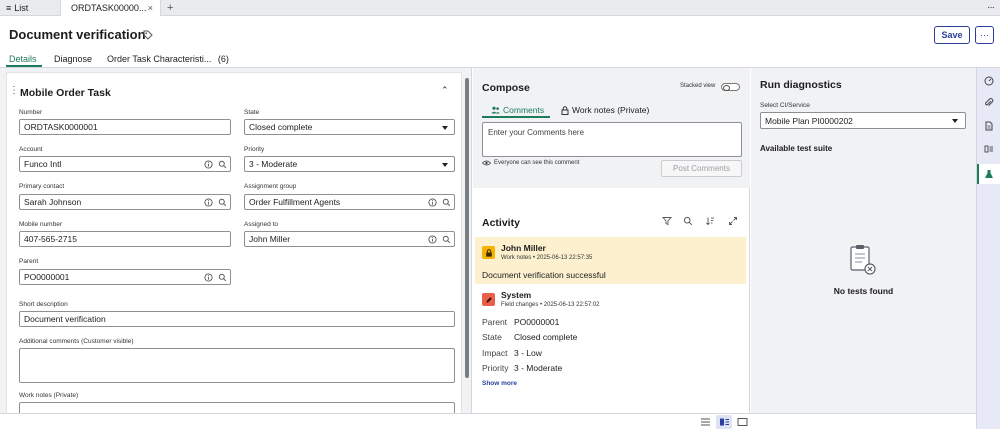  I want to click on people-icon, so click(495, 110).